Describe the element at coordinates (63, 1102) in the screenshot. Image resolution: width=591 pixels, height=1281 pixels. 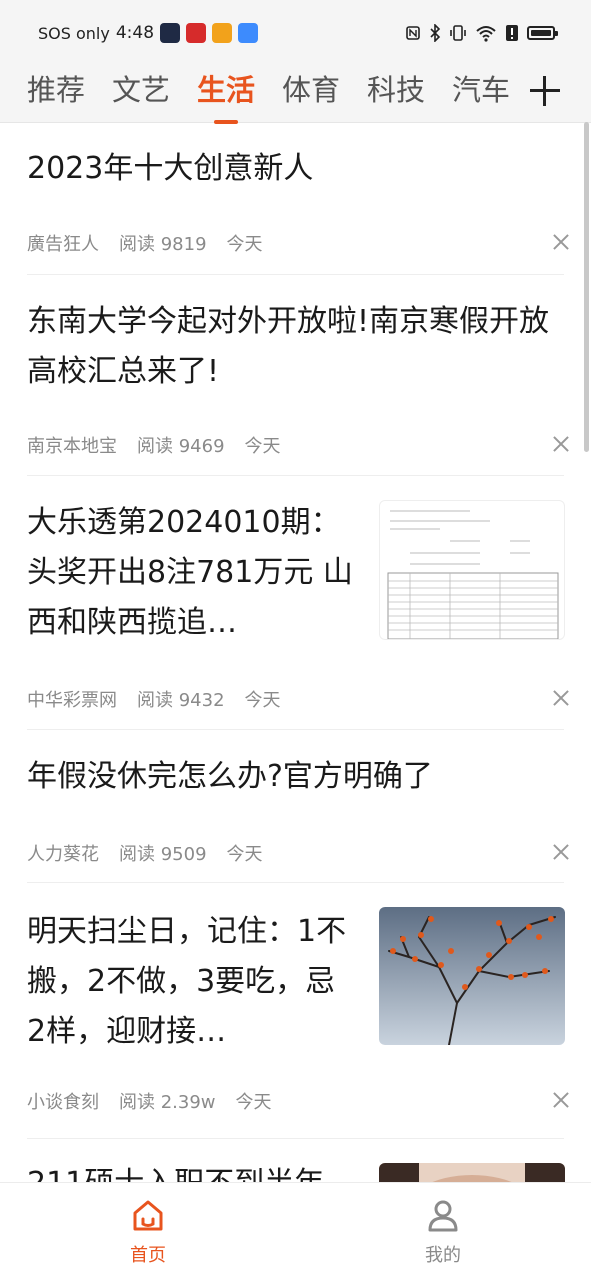
I see `article-source: 小谈食刻` at that location.